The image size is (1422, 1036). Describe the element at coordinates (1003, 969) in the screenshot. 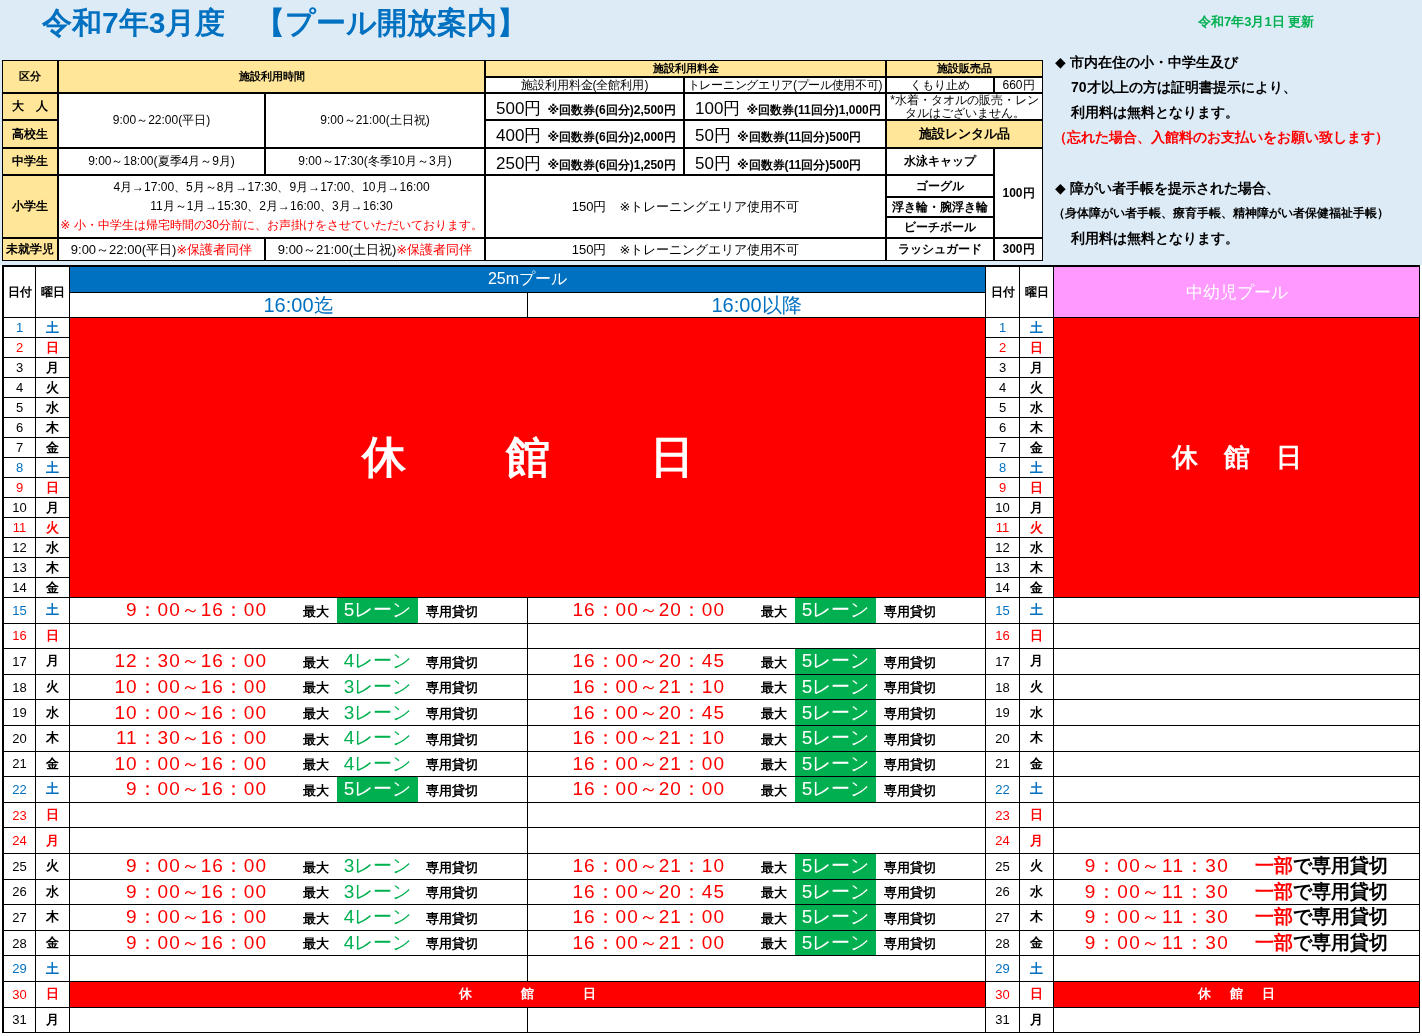

I see `date-cell: 29` at that location.